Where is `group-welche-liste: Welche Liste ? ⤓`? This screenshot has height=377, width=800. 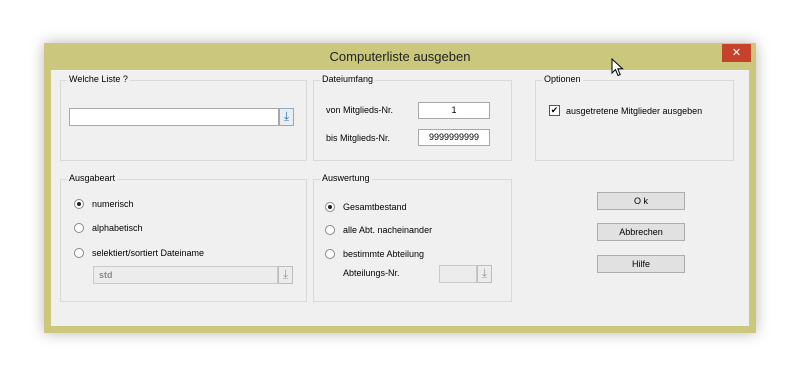 group-welche-liste: Welche Liste ? ⤓ is located at coordinates (183, 117).